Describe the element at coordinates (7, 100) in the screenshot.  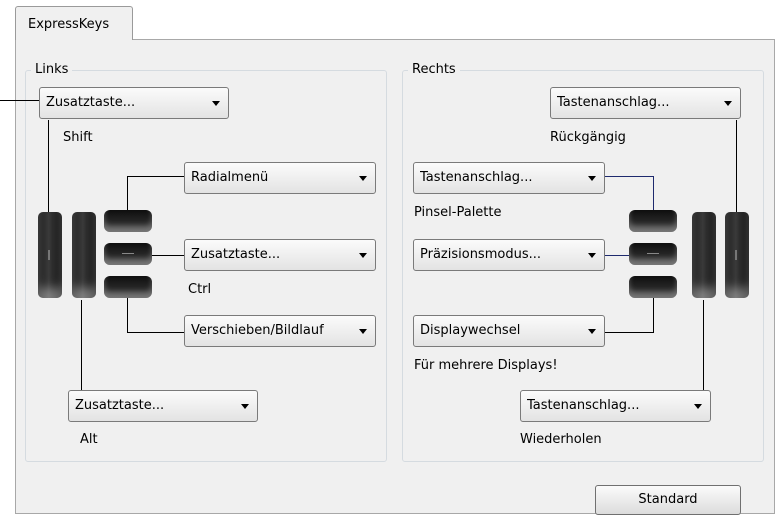
I see `callout-line` at that location.